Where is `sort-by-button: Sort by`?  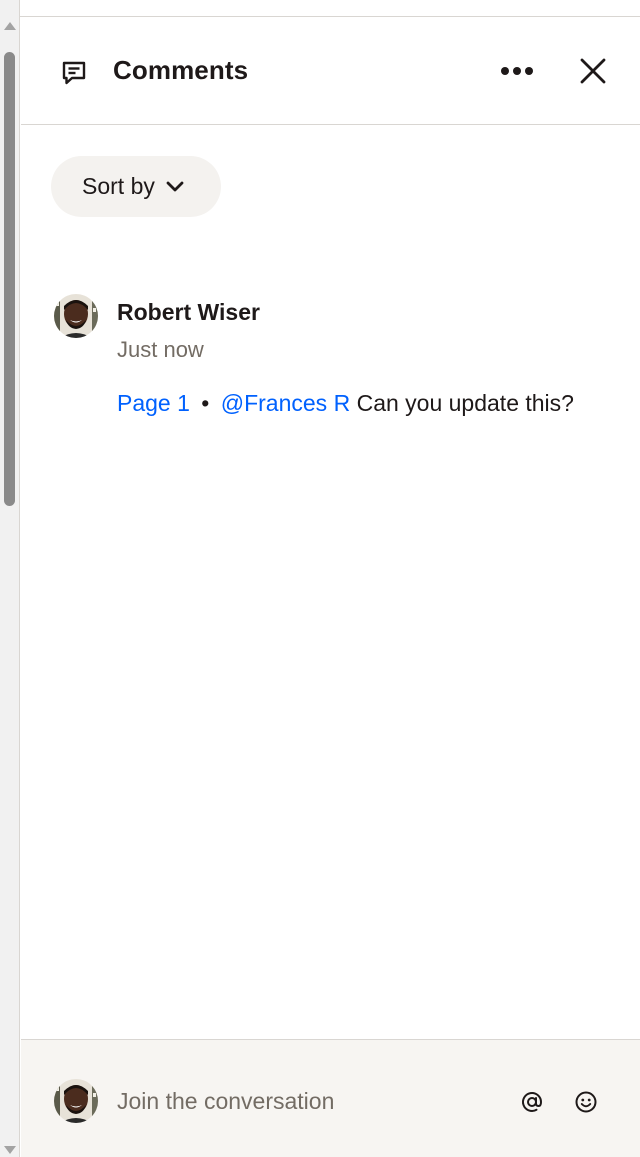 sort-by-button: Sort by is located at coordinates (136, 186).